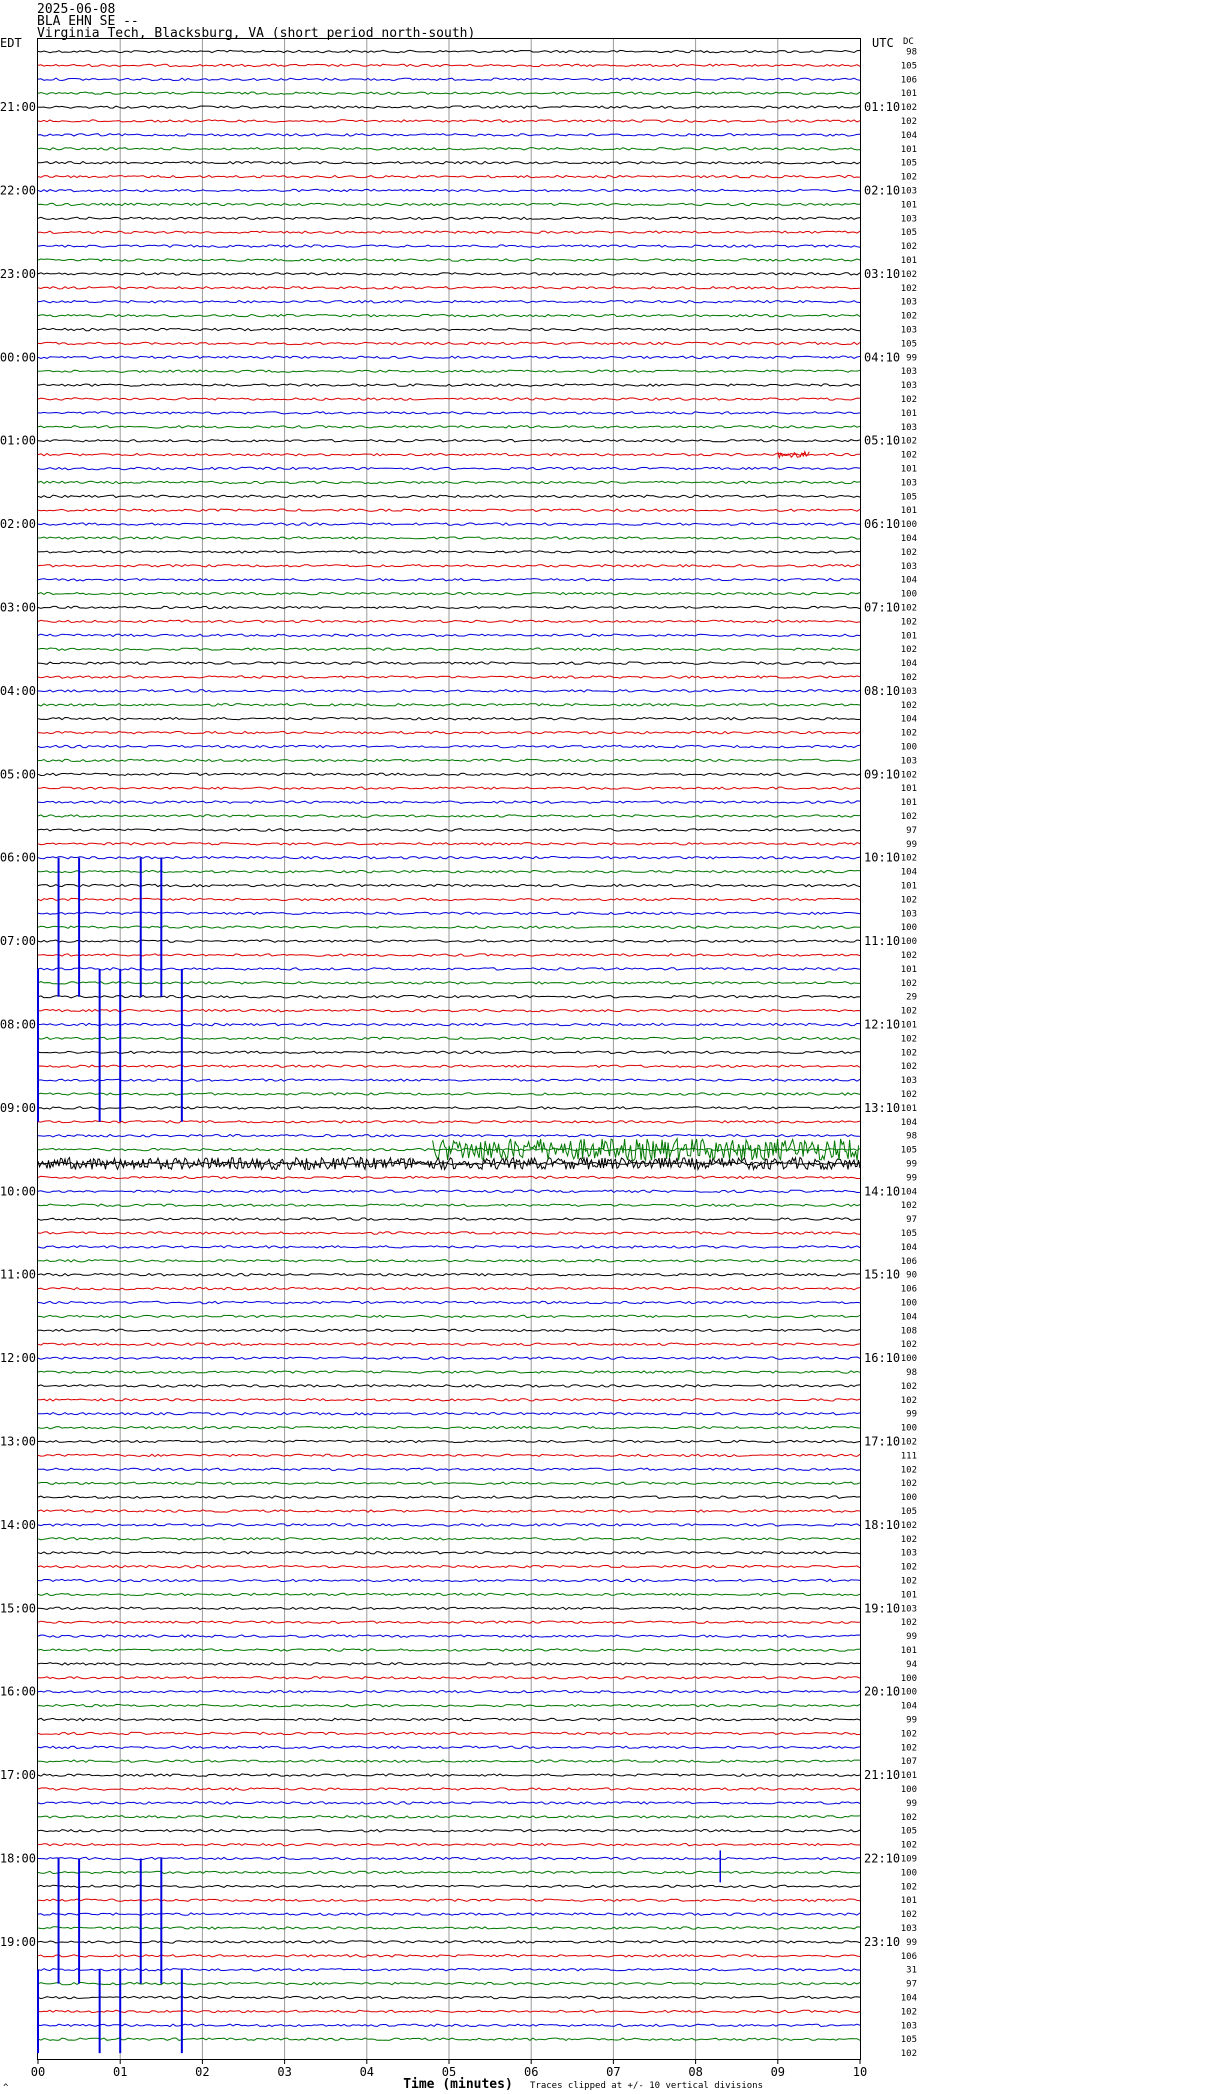 This screenshot has height=2094, width=1230. What do you see at coordinates (18, 524) in the screenshot?
I see `left-hour-label: 02:00` at bounding box center [18, 524].